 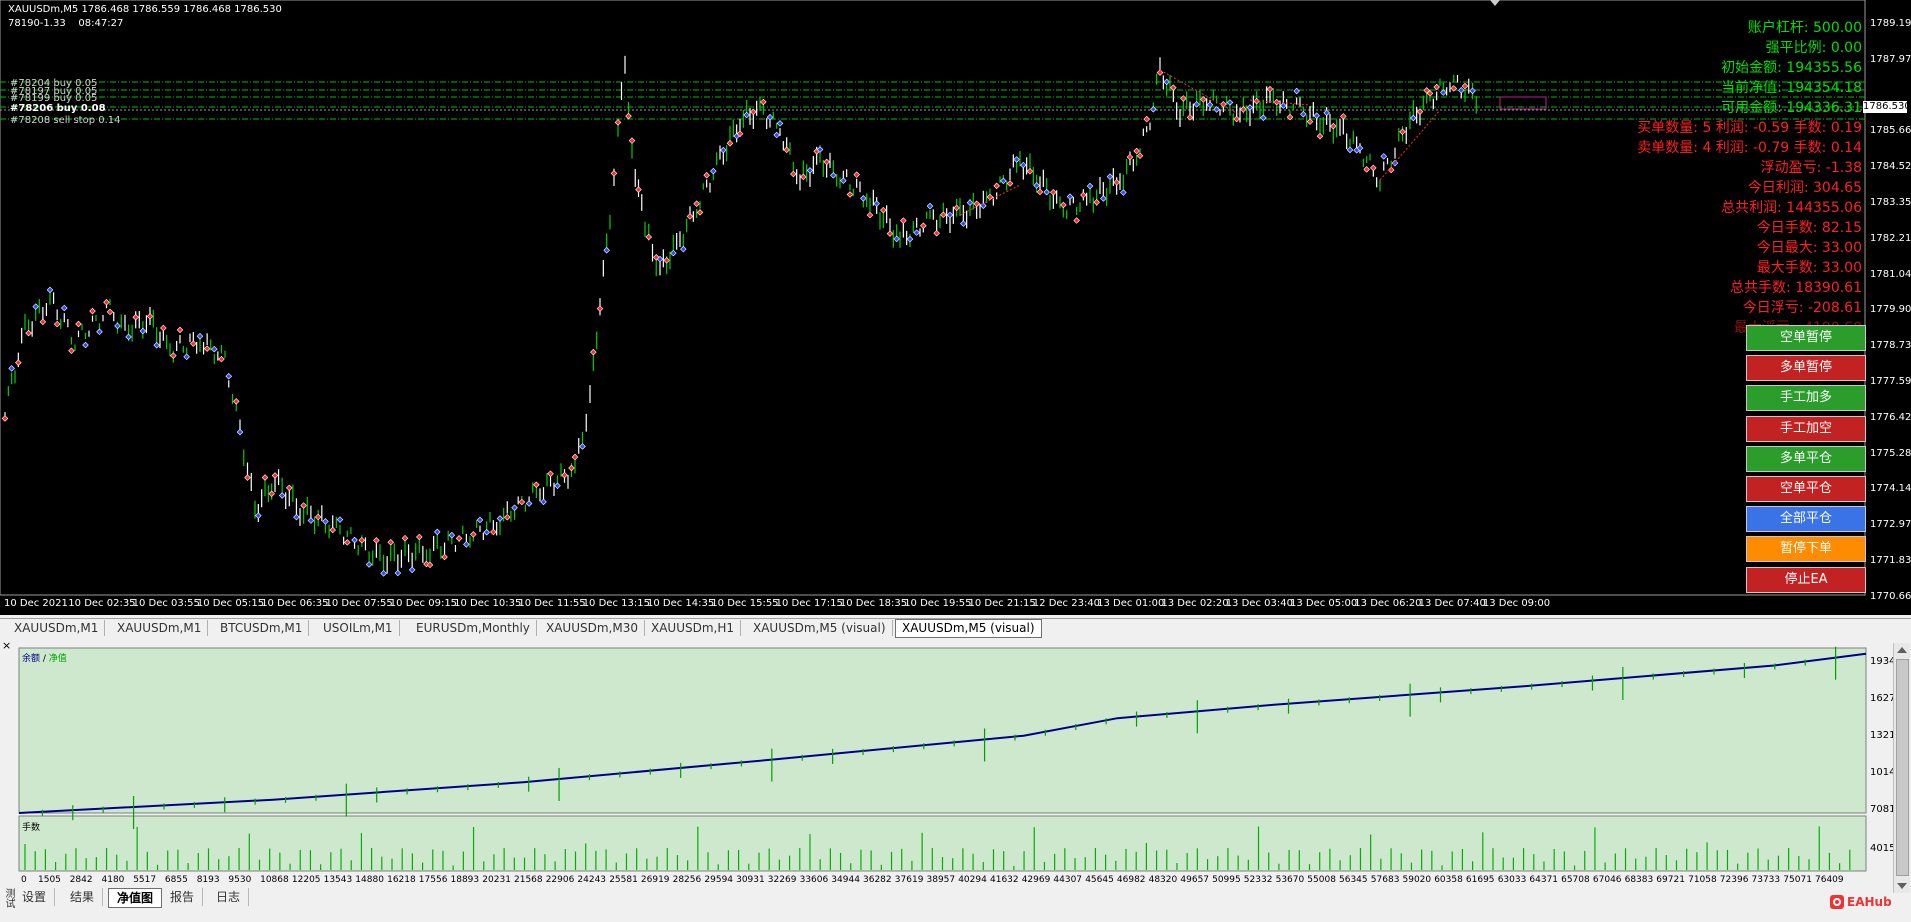 I want to click on order-label: #78208 sell stop 0.14, so click(x=65, y=120).